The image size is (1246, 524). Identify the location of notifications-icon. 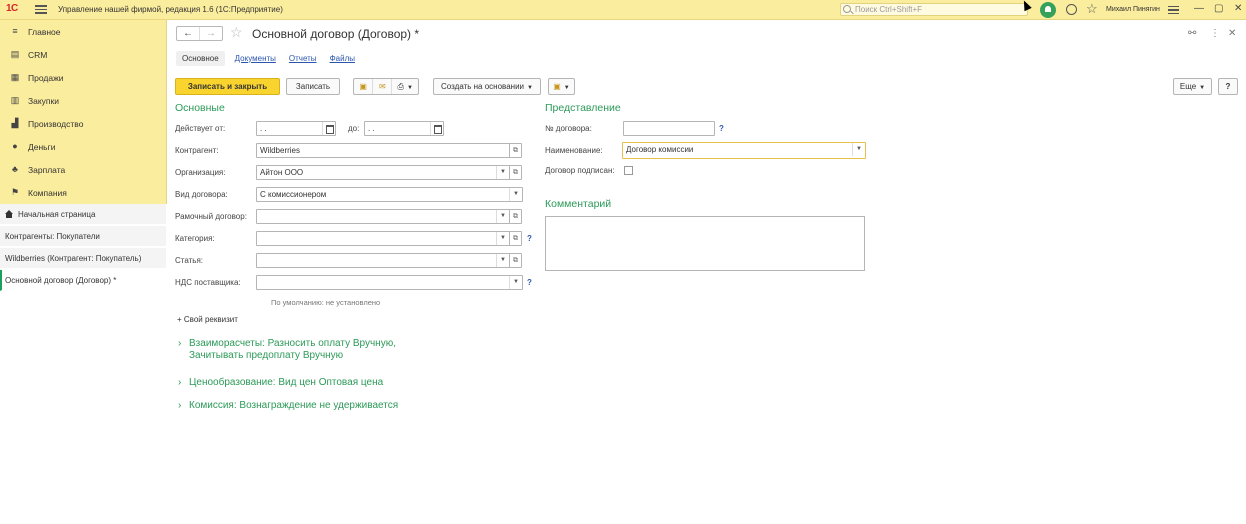
(1048, 10).